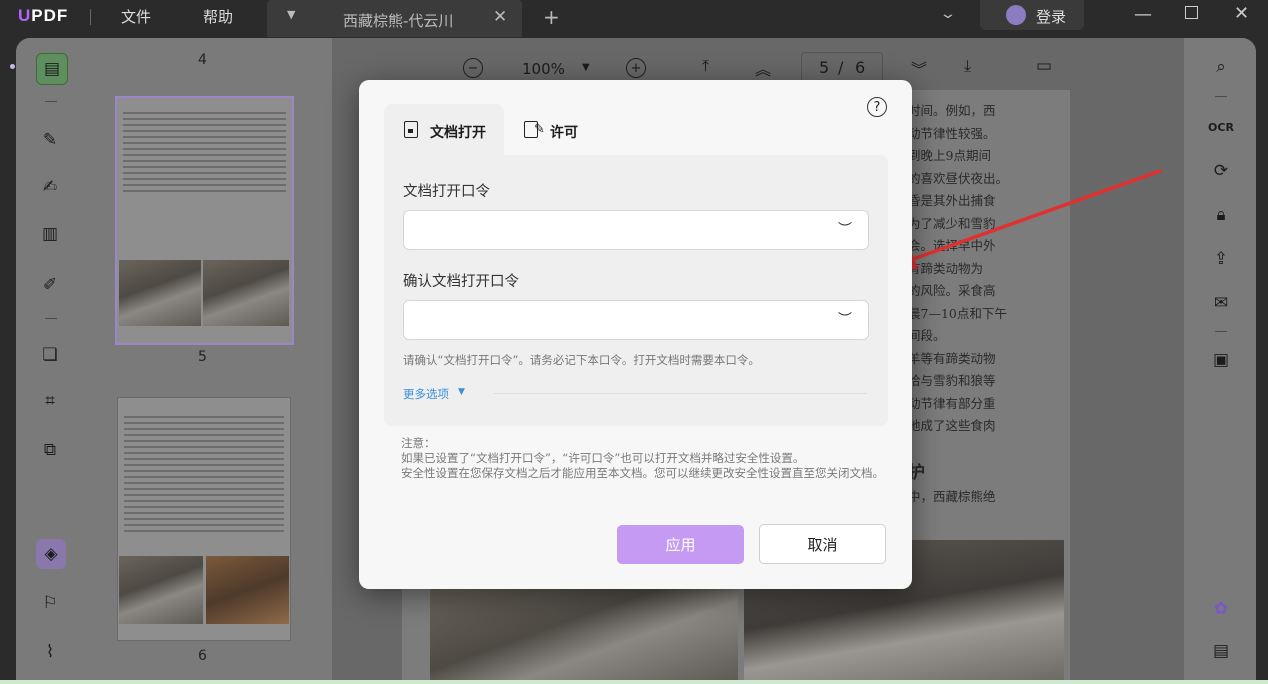  What do you see at coordinates (952, 425) in the screenshot?
I see `text-line: 地成了这些食肉` at bounding box center [952, 425].